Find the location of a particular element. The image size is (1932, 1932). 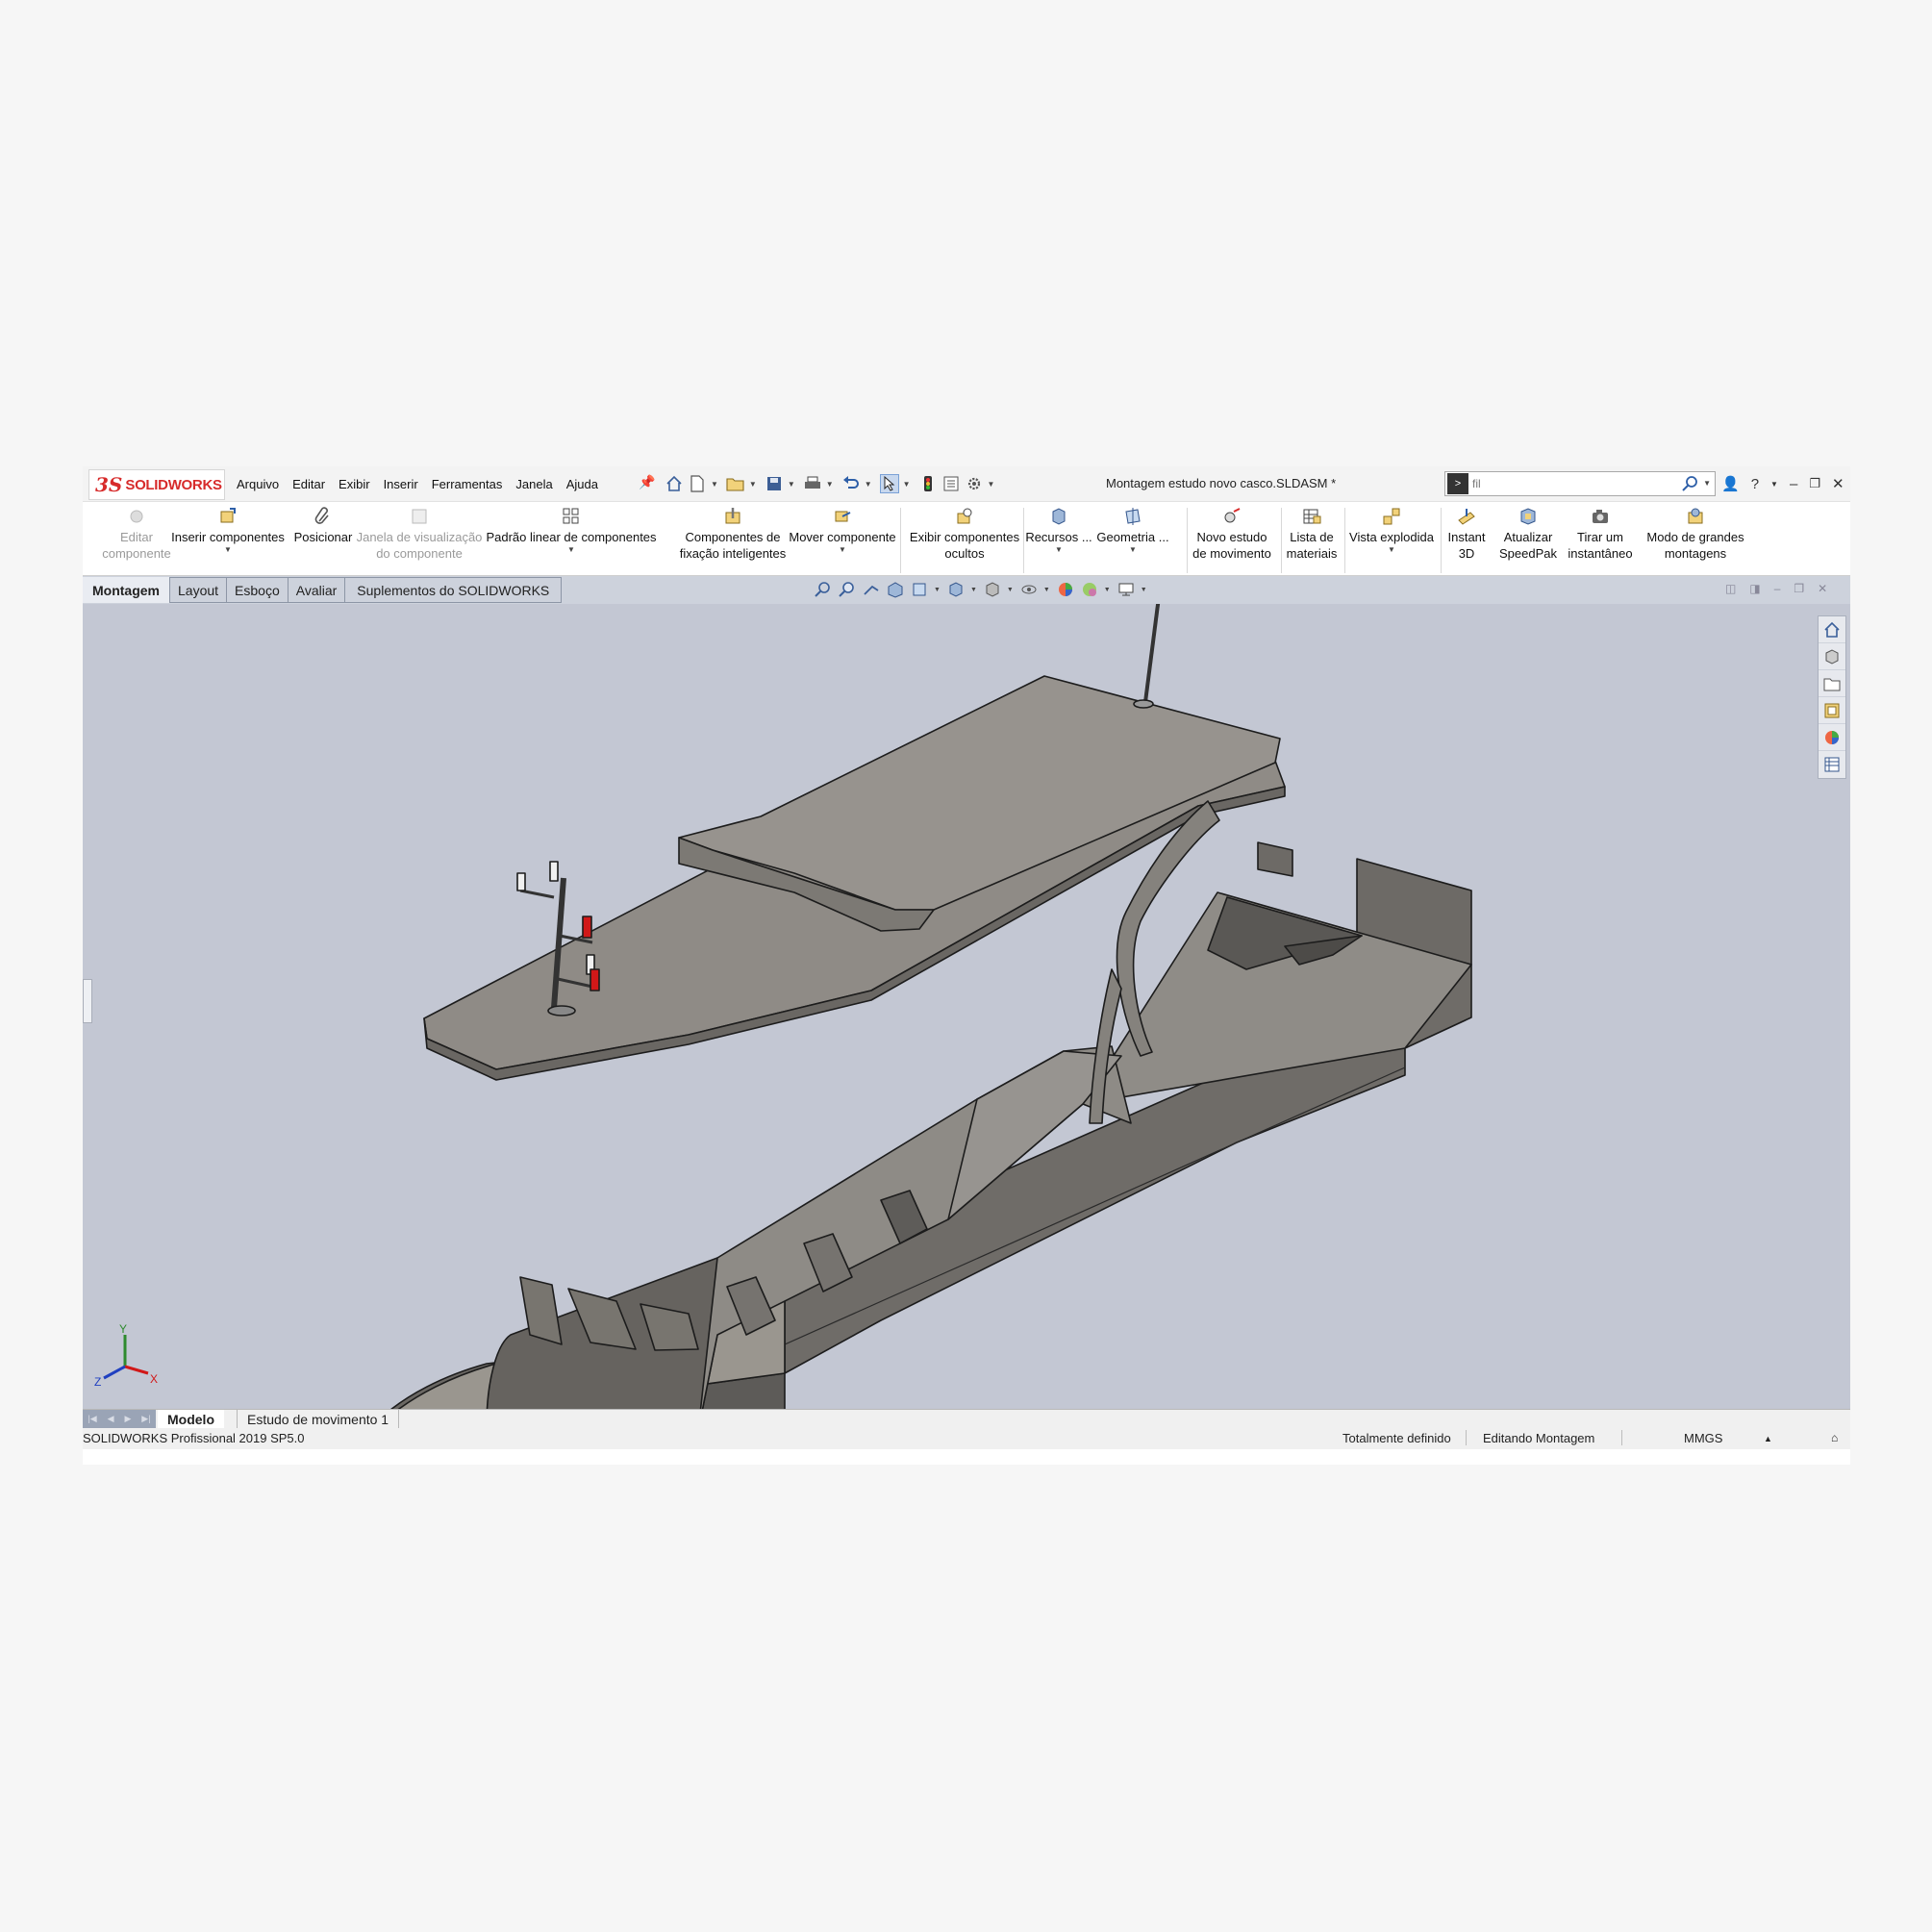

reference-geometry-button: Geometria ... ▼ is located at coordinates (1132, 530).